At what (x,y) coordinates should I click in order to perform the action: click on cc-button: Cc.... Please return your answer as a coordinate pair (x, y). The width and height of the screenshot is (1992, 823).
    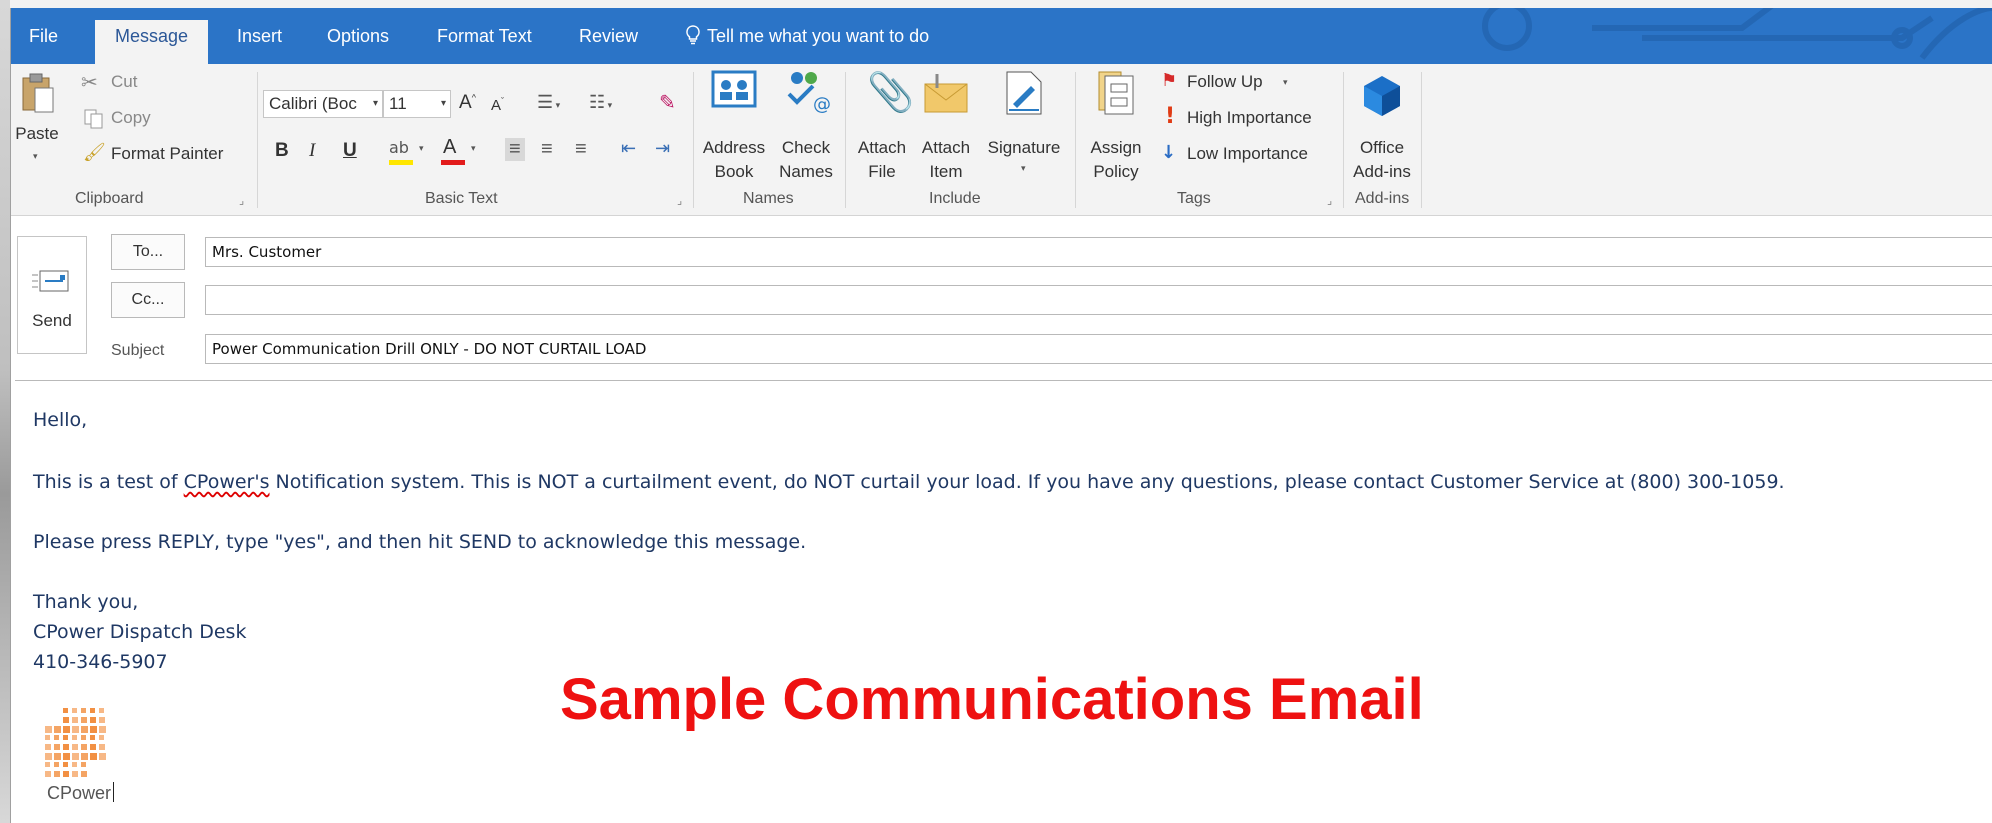
    Looking at the image, I should click on (148, 300).